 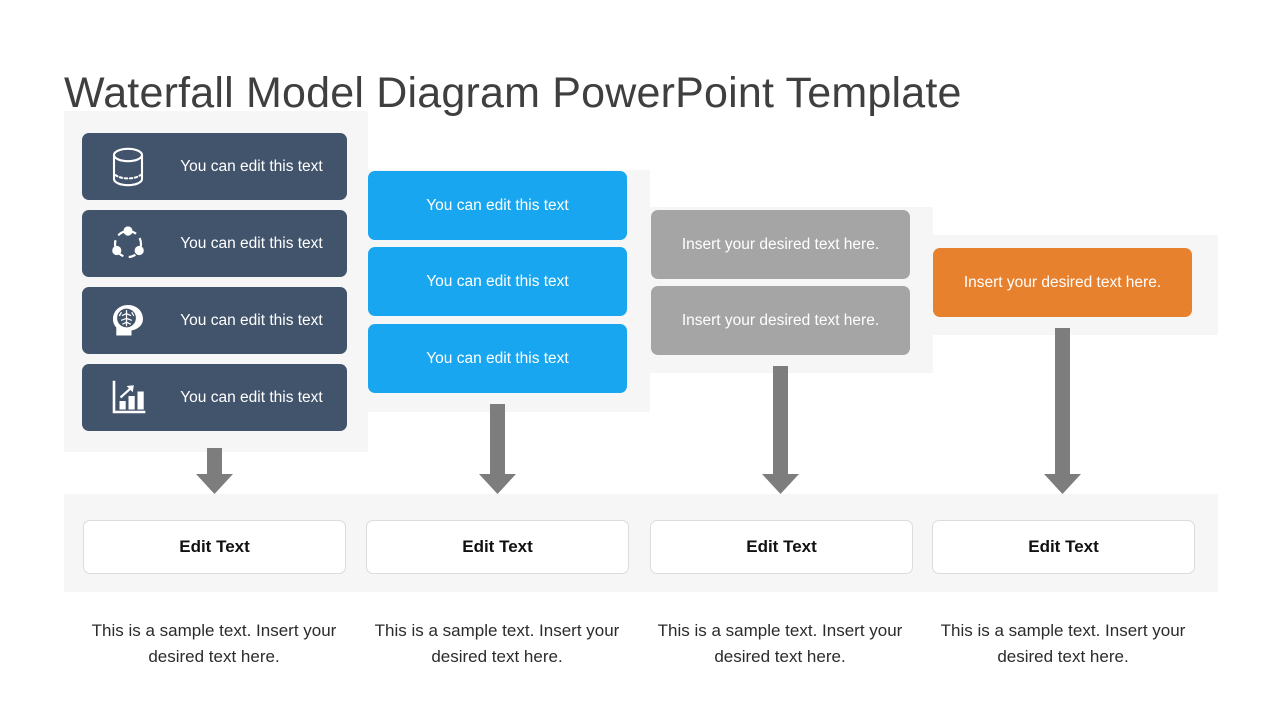 I want to click on down-arrow-column2, so click(x=497, y=449).